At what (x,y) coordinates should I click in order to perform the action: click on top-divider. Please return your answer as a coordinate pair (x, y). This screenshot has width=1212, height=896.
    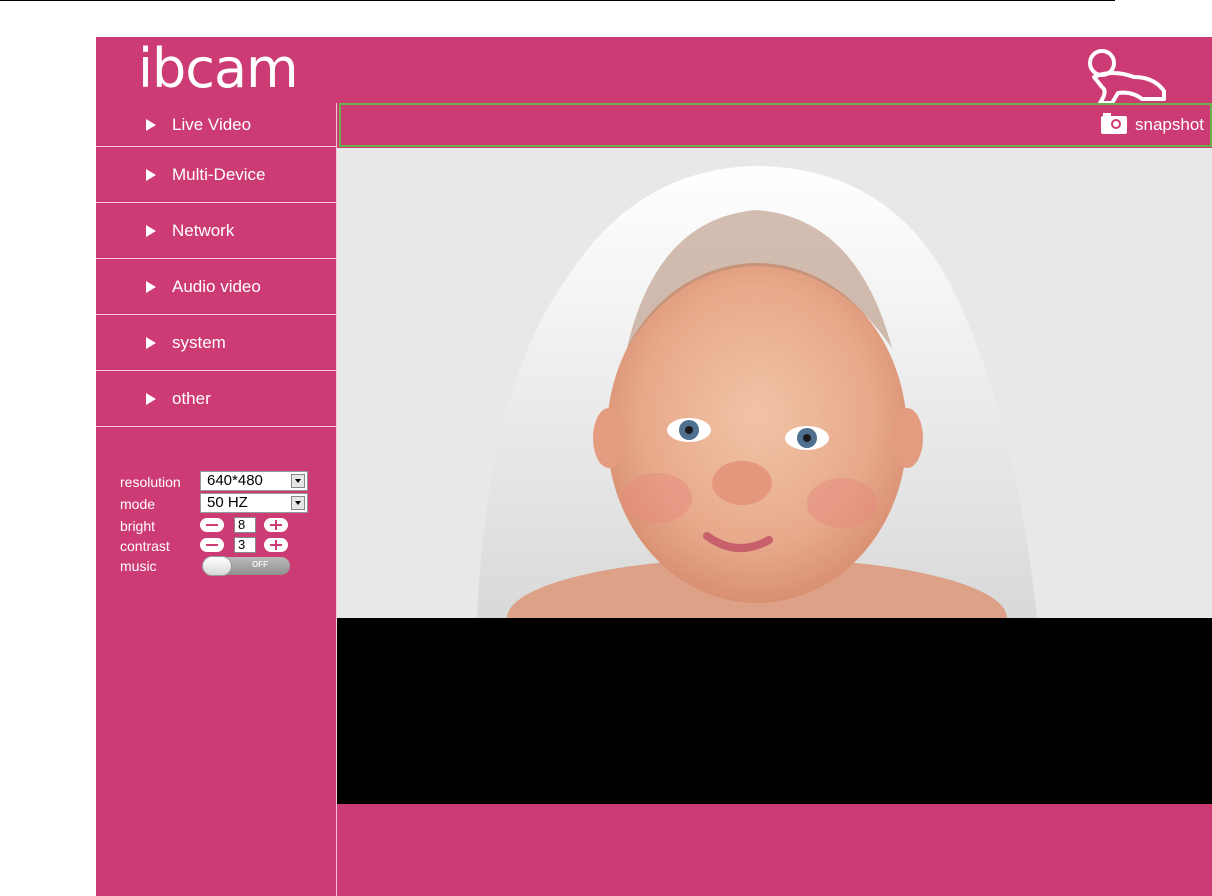
    Looking at the image, I should click on (557, 0).